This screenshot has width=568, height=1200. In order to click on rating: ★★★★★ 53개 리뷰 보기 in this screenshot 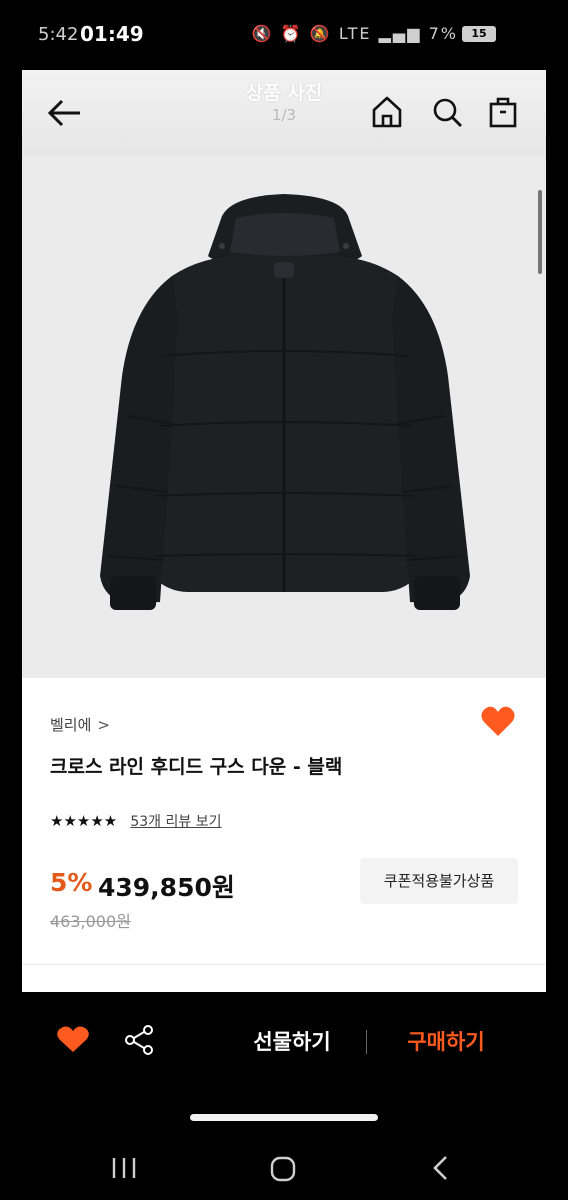, I will do `click(135, 820)`.